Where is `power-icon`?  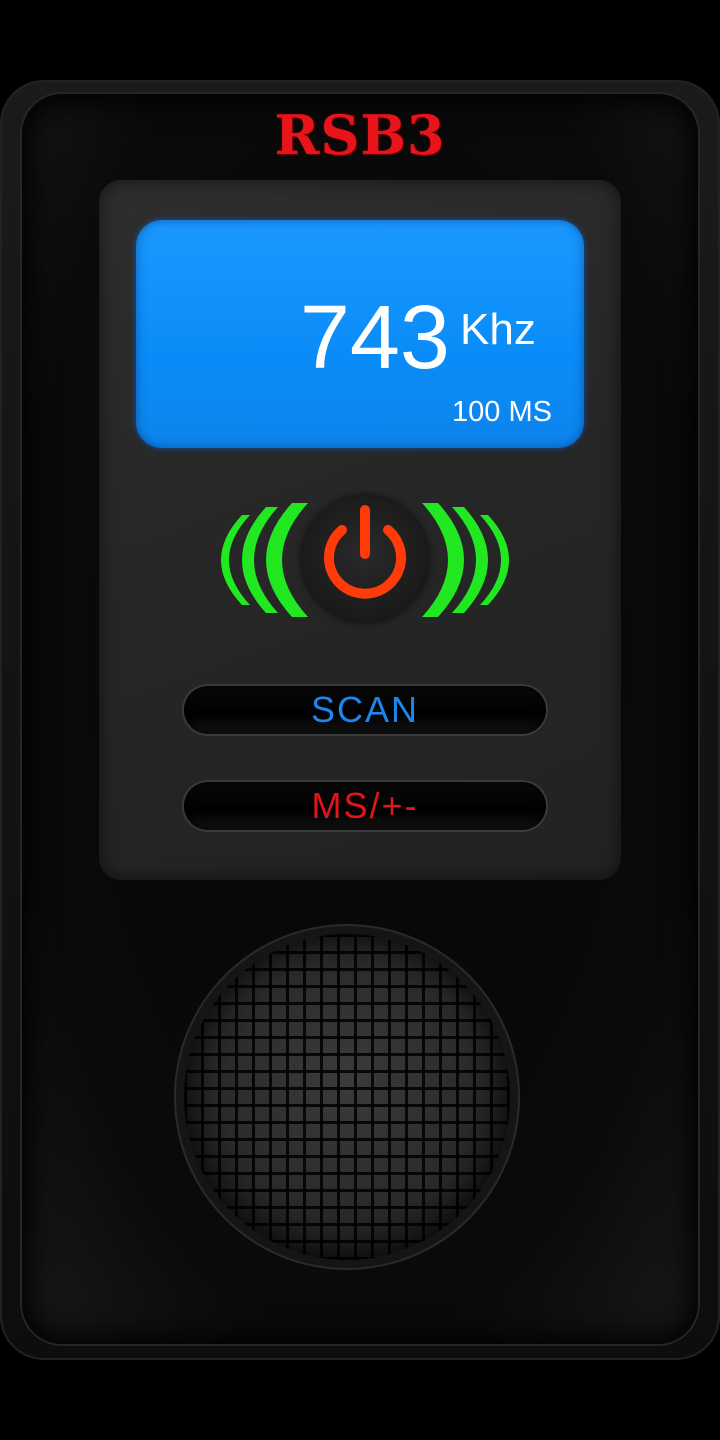 power-icon is located at coordinates (365, 552).